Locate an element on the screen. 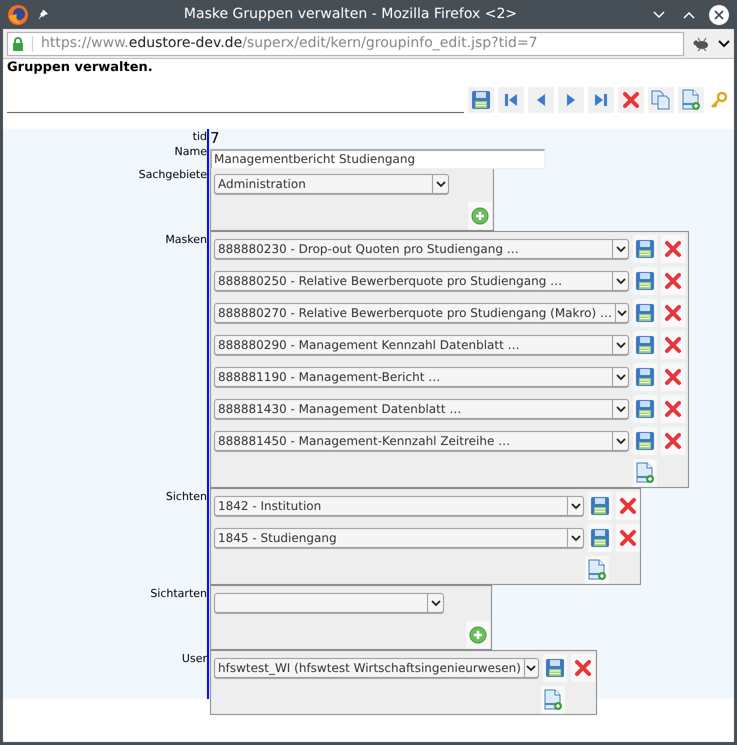 This screenshot has width=737, height=745. delete-button is located at coordinates (631, 100).